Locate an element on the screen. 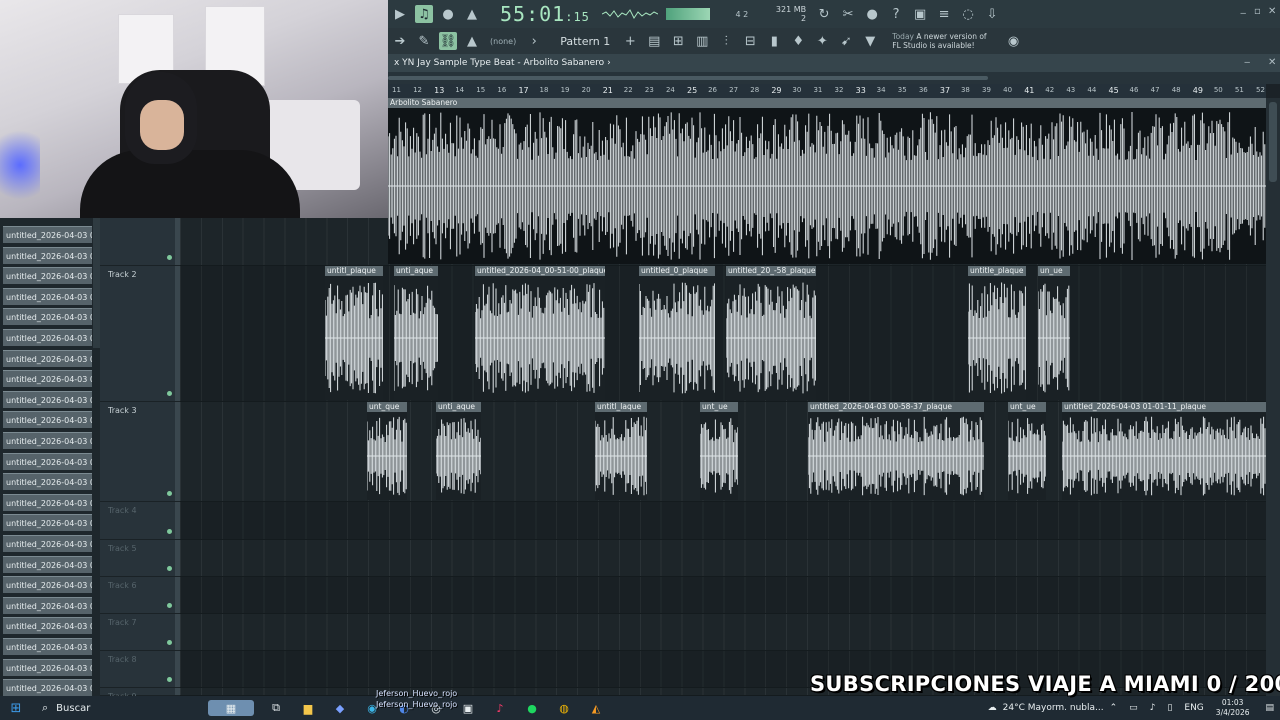  play-icon: ▶ is located at coordinates (400, 14).